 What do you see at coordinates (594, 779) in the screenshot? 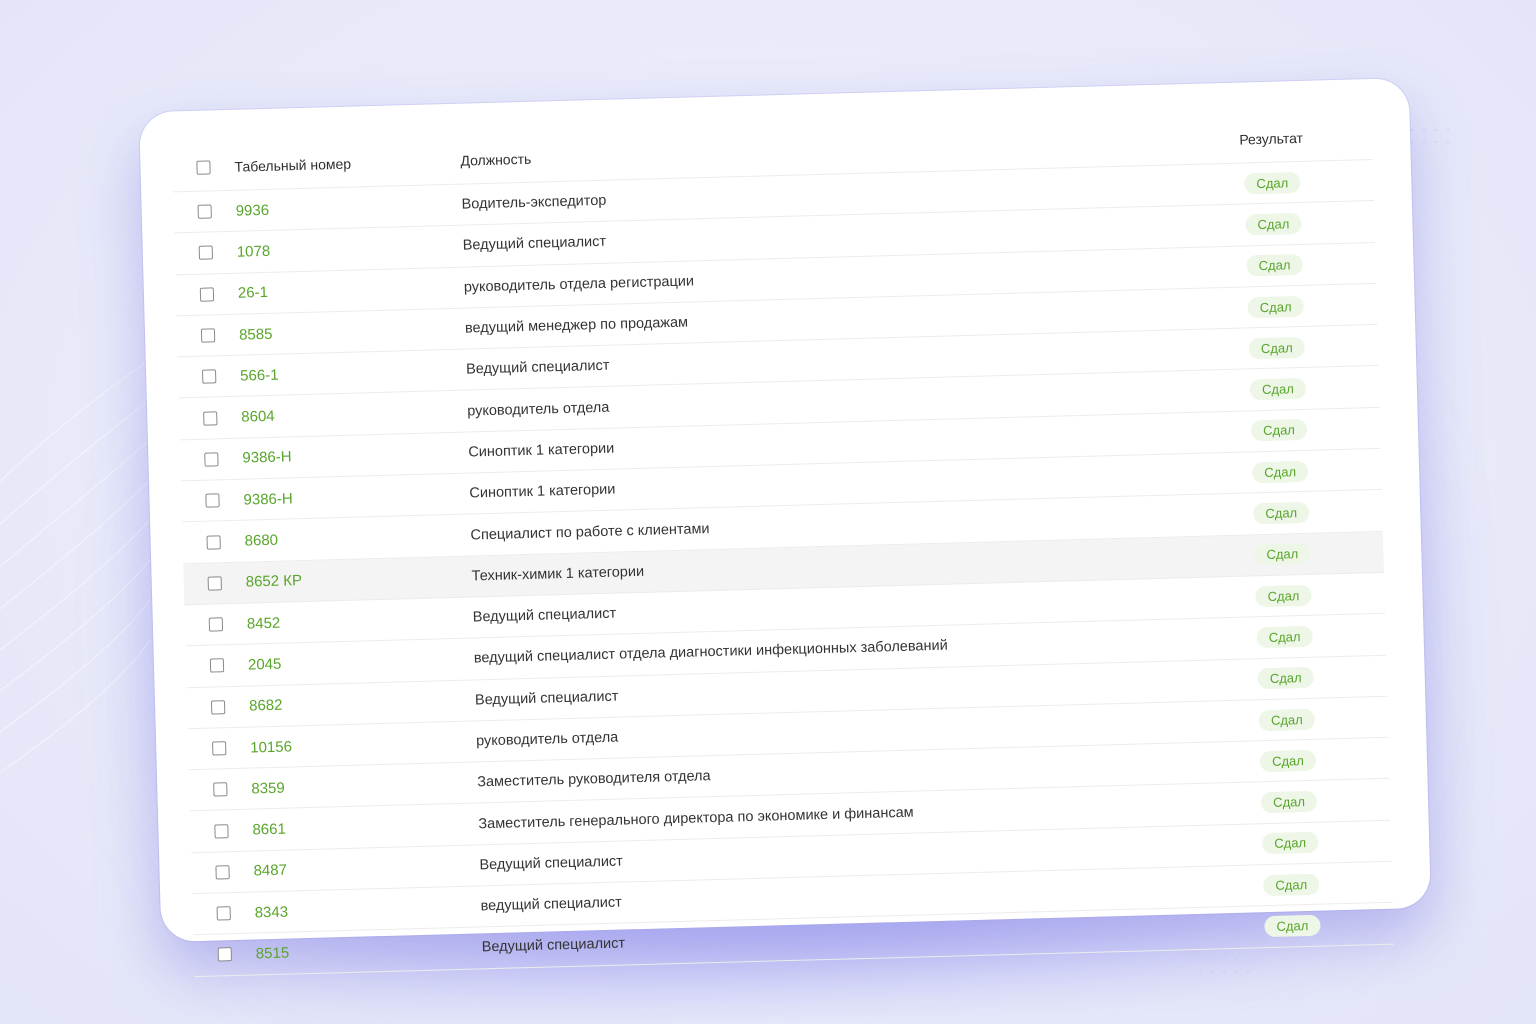
I see `position-text: Заместитель руководителя отдела` at bounding box center [594, 779].